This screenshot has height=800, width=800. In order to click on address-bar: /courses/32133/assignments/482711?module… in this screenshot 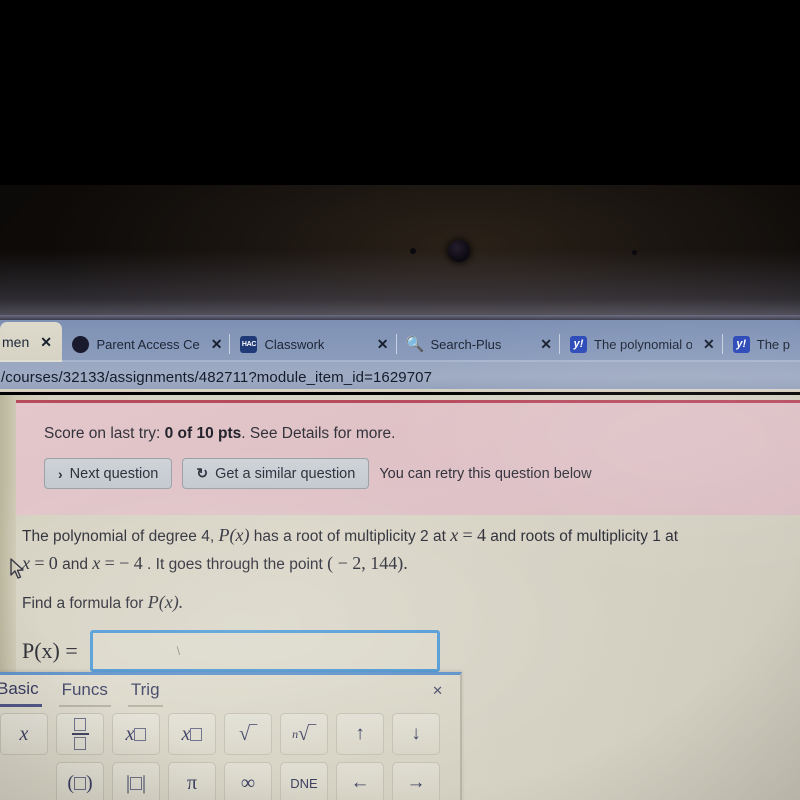, I will do `click(400, 377)`.